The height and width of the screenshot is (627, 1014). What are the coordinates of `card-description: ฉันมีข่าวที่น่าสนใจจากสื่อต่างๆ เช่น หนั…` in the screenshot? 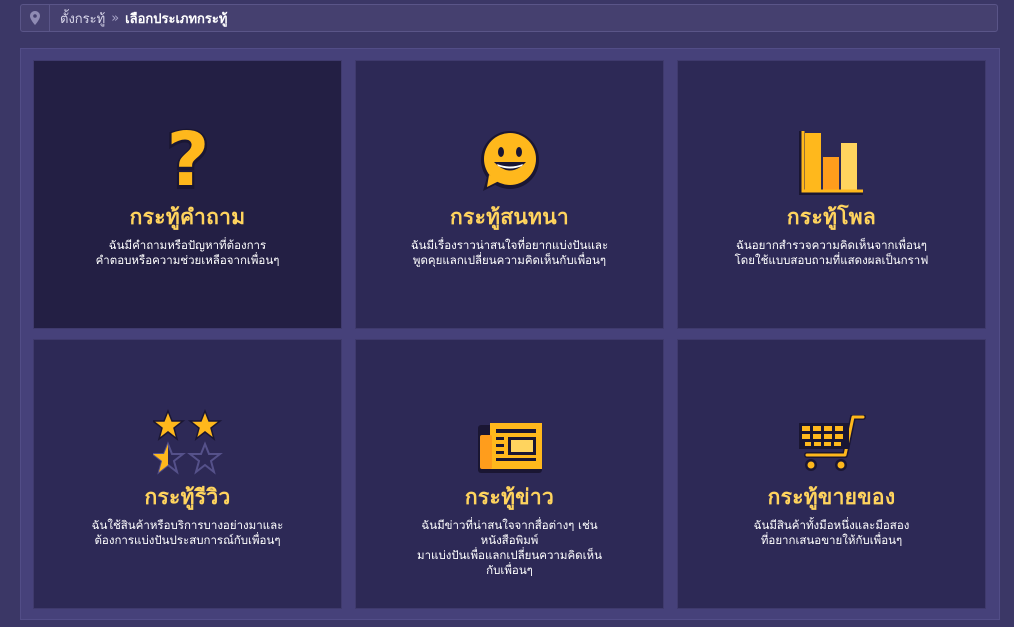 It's located at (509, 547).